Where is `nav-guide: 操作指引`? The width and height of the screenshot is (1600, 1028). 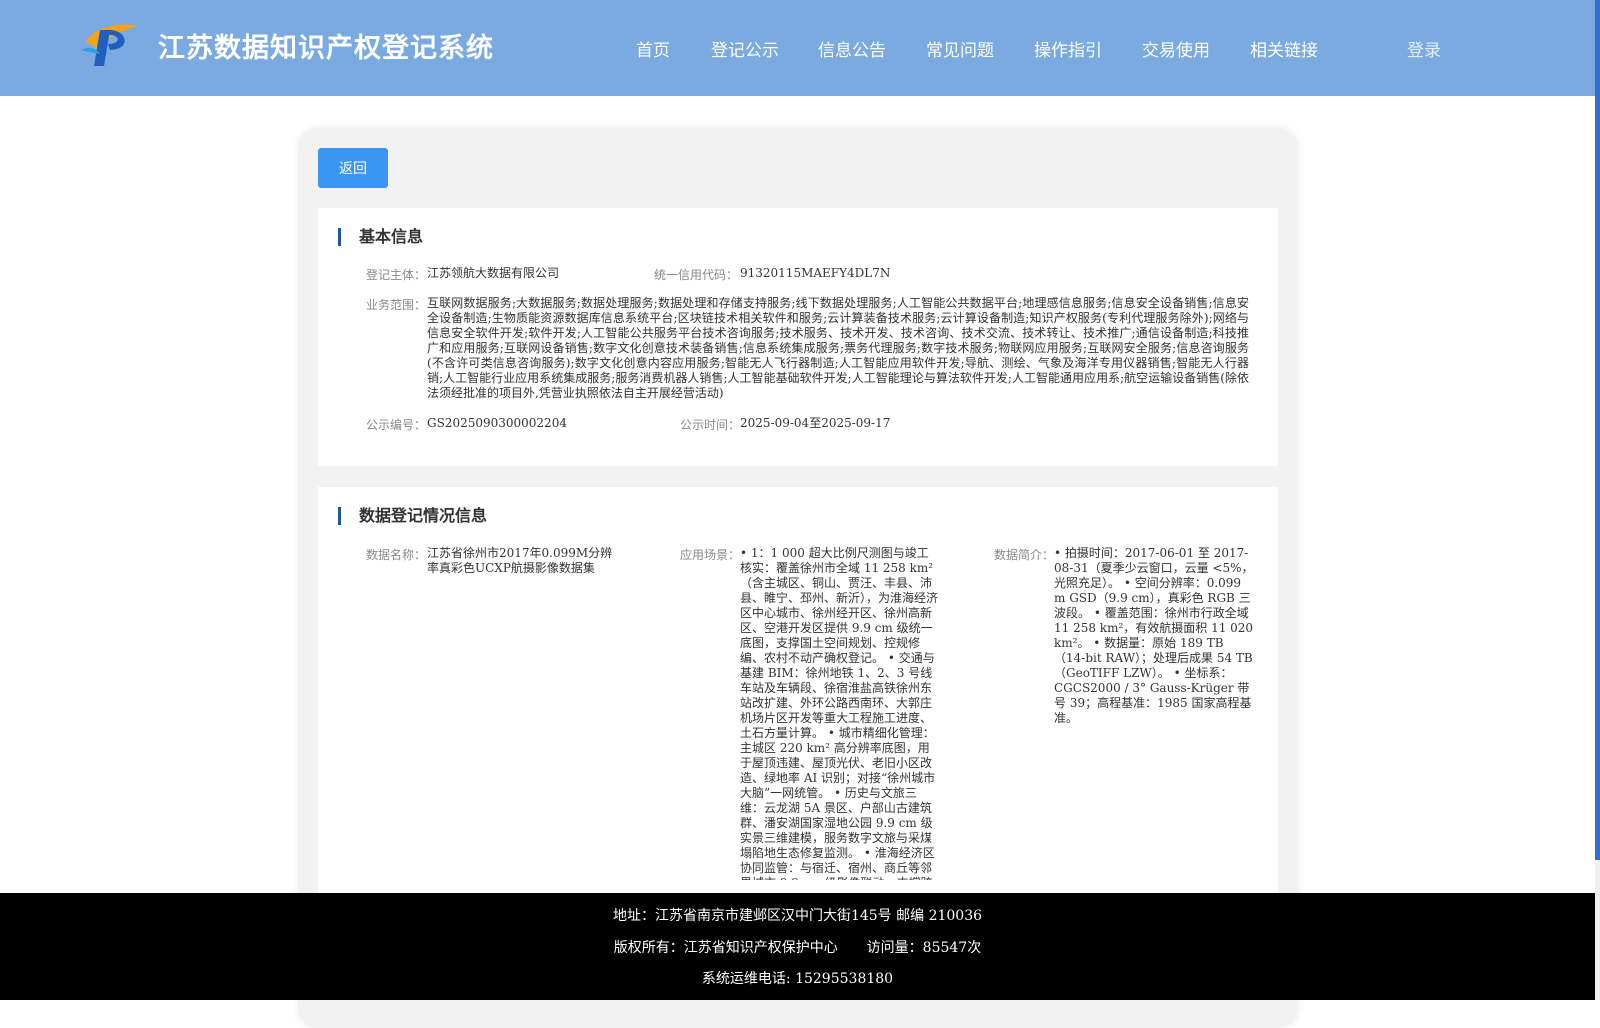
nav-guide: 操作指引 is located at coordinates (1068, 48).